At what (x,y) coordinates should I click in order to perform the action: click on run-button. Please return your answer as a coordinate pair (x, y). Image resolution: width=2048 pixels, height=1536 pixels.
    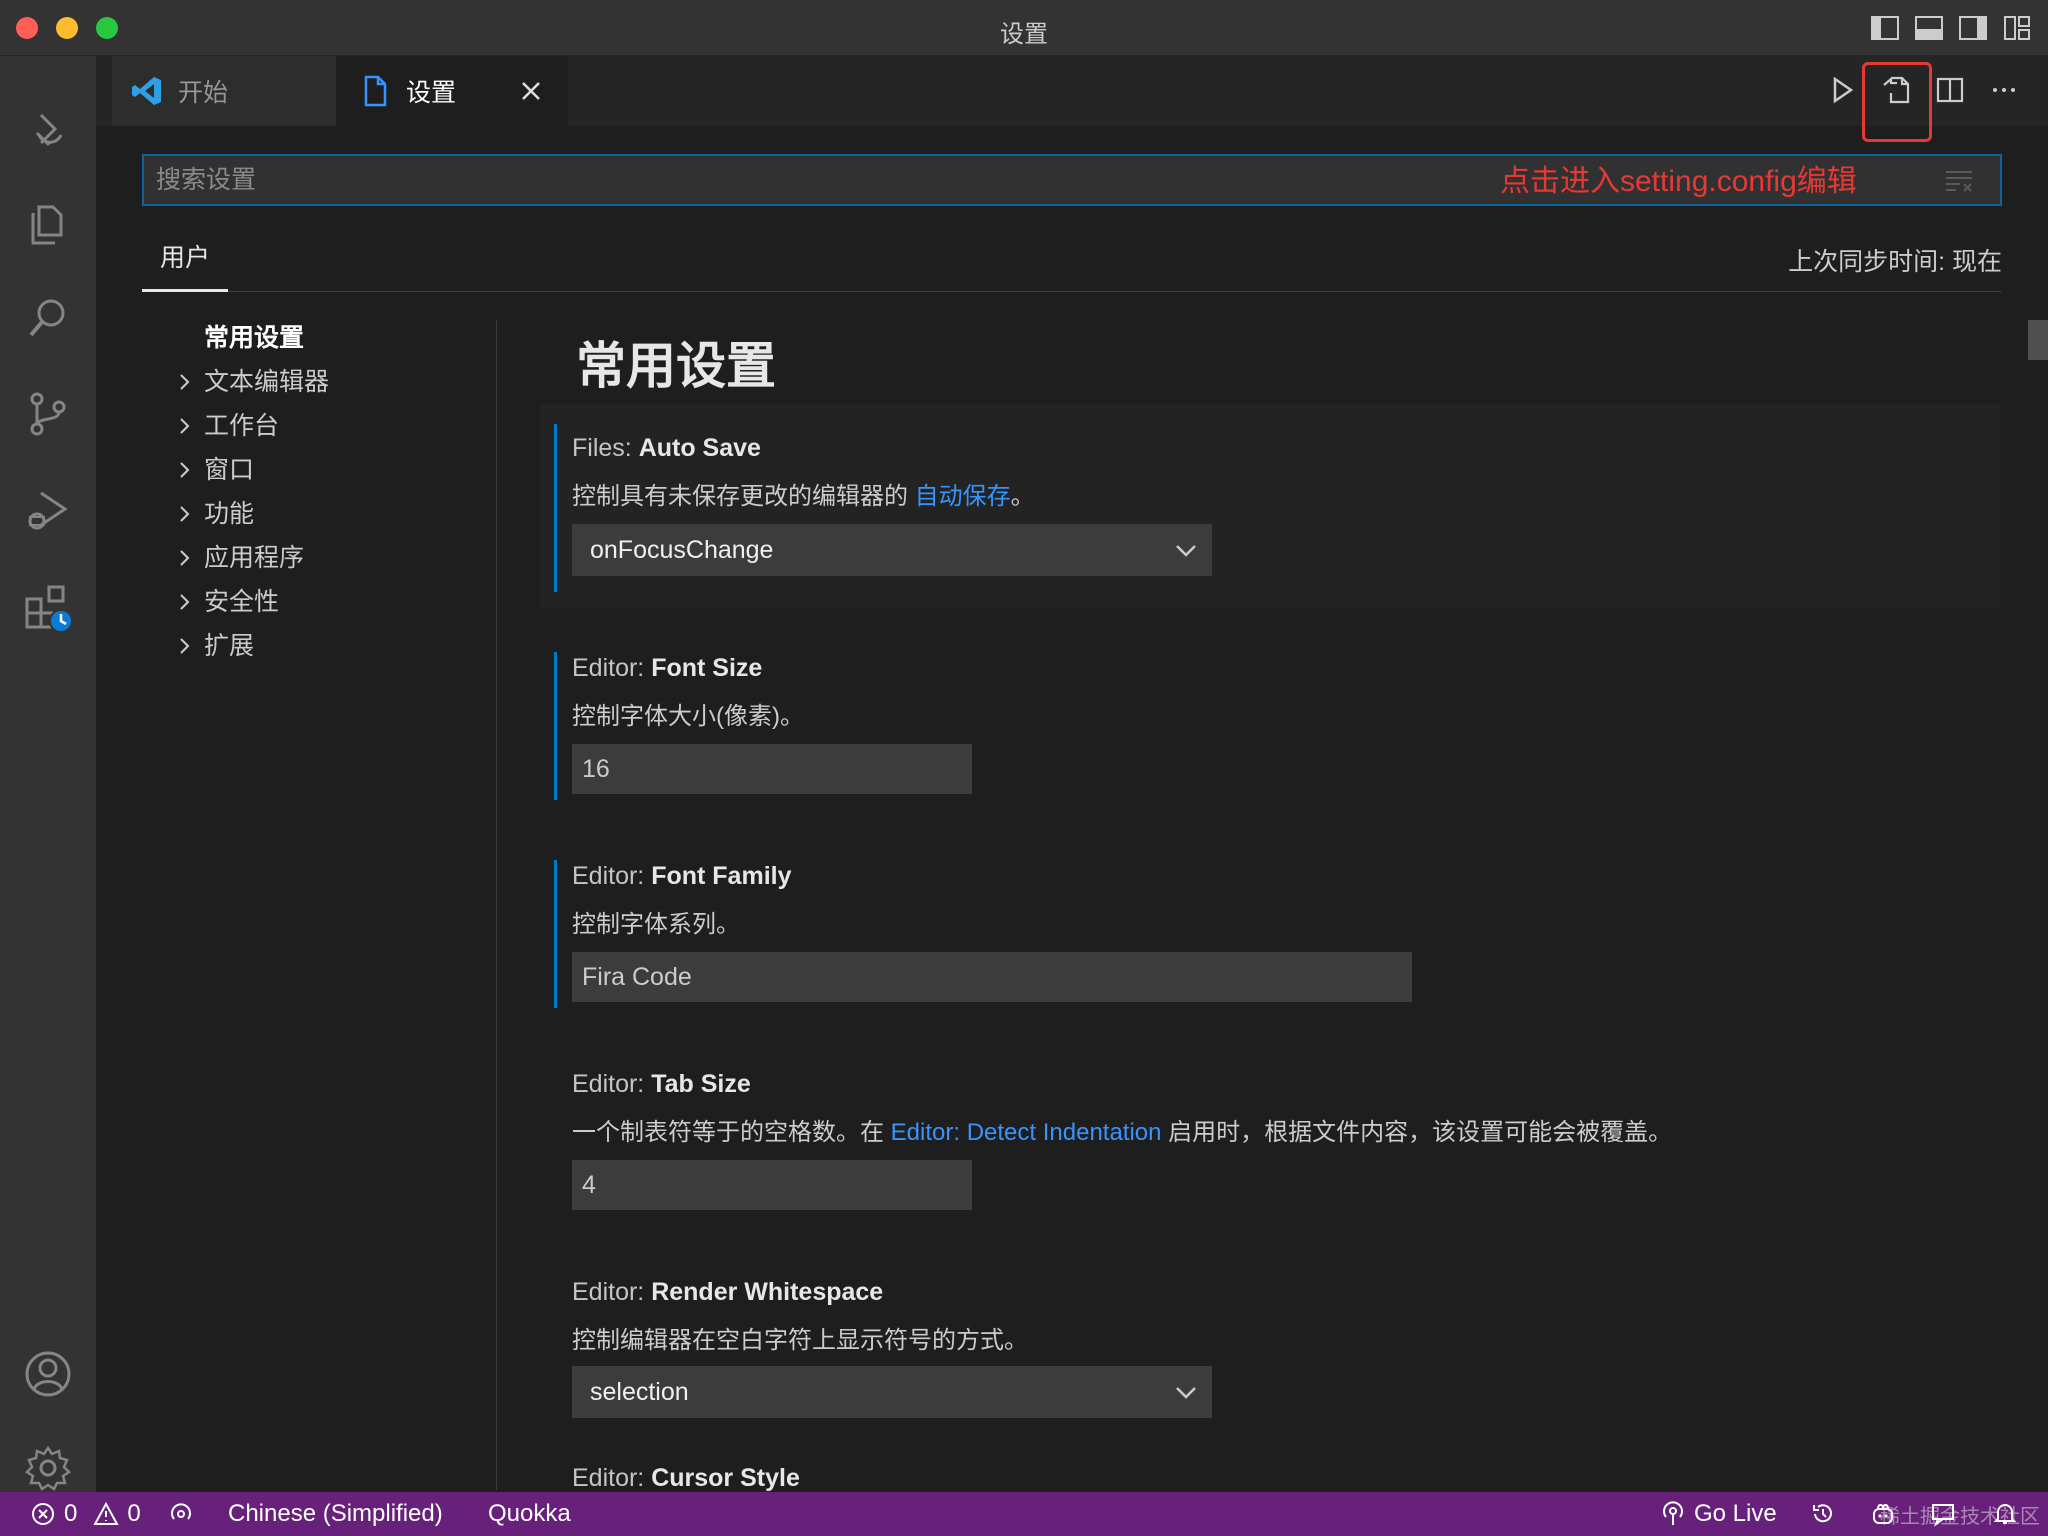
    Looking at the image, I should click on (1842, 90).